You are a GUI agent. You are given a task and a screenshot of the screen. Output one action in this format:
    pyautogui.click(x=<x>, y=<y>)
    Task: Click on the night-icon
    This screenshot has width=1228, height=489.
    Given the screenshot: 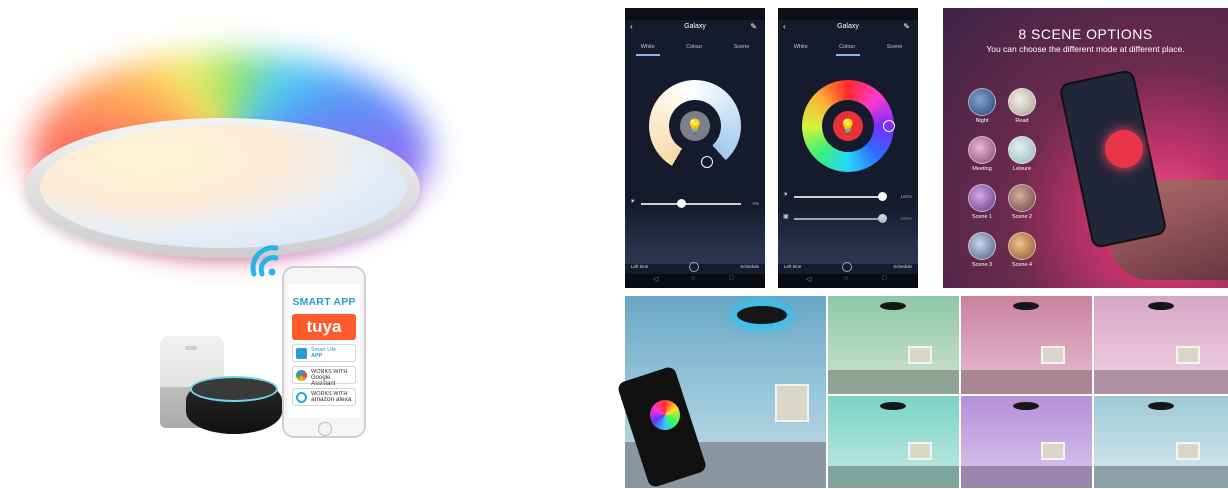 What is the action you would take?
    pyautogui.click(x=982, y=102)
    